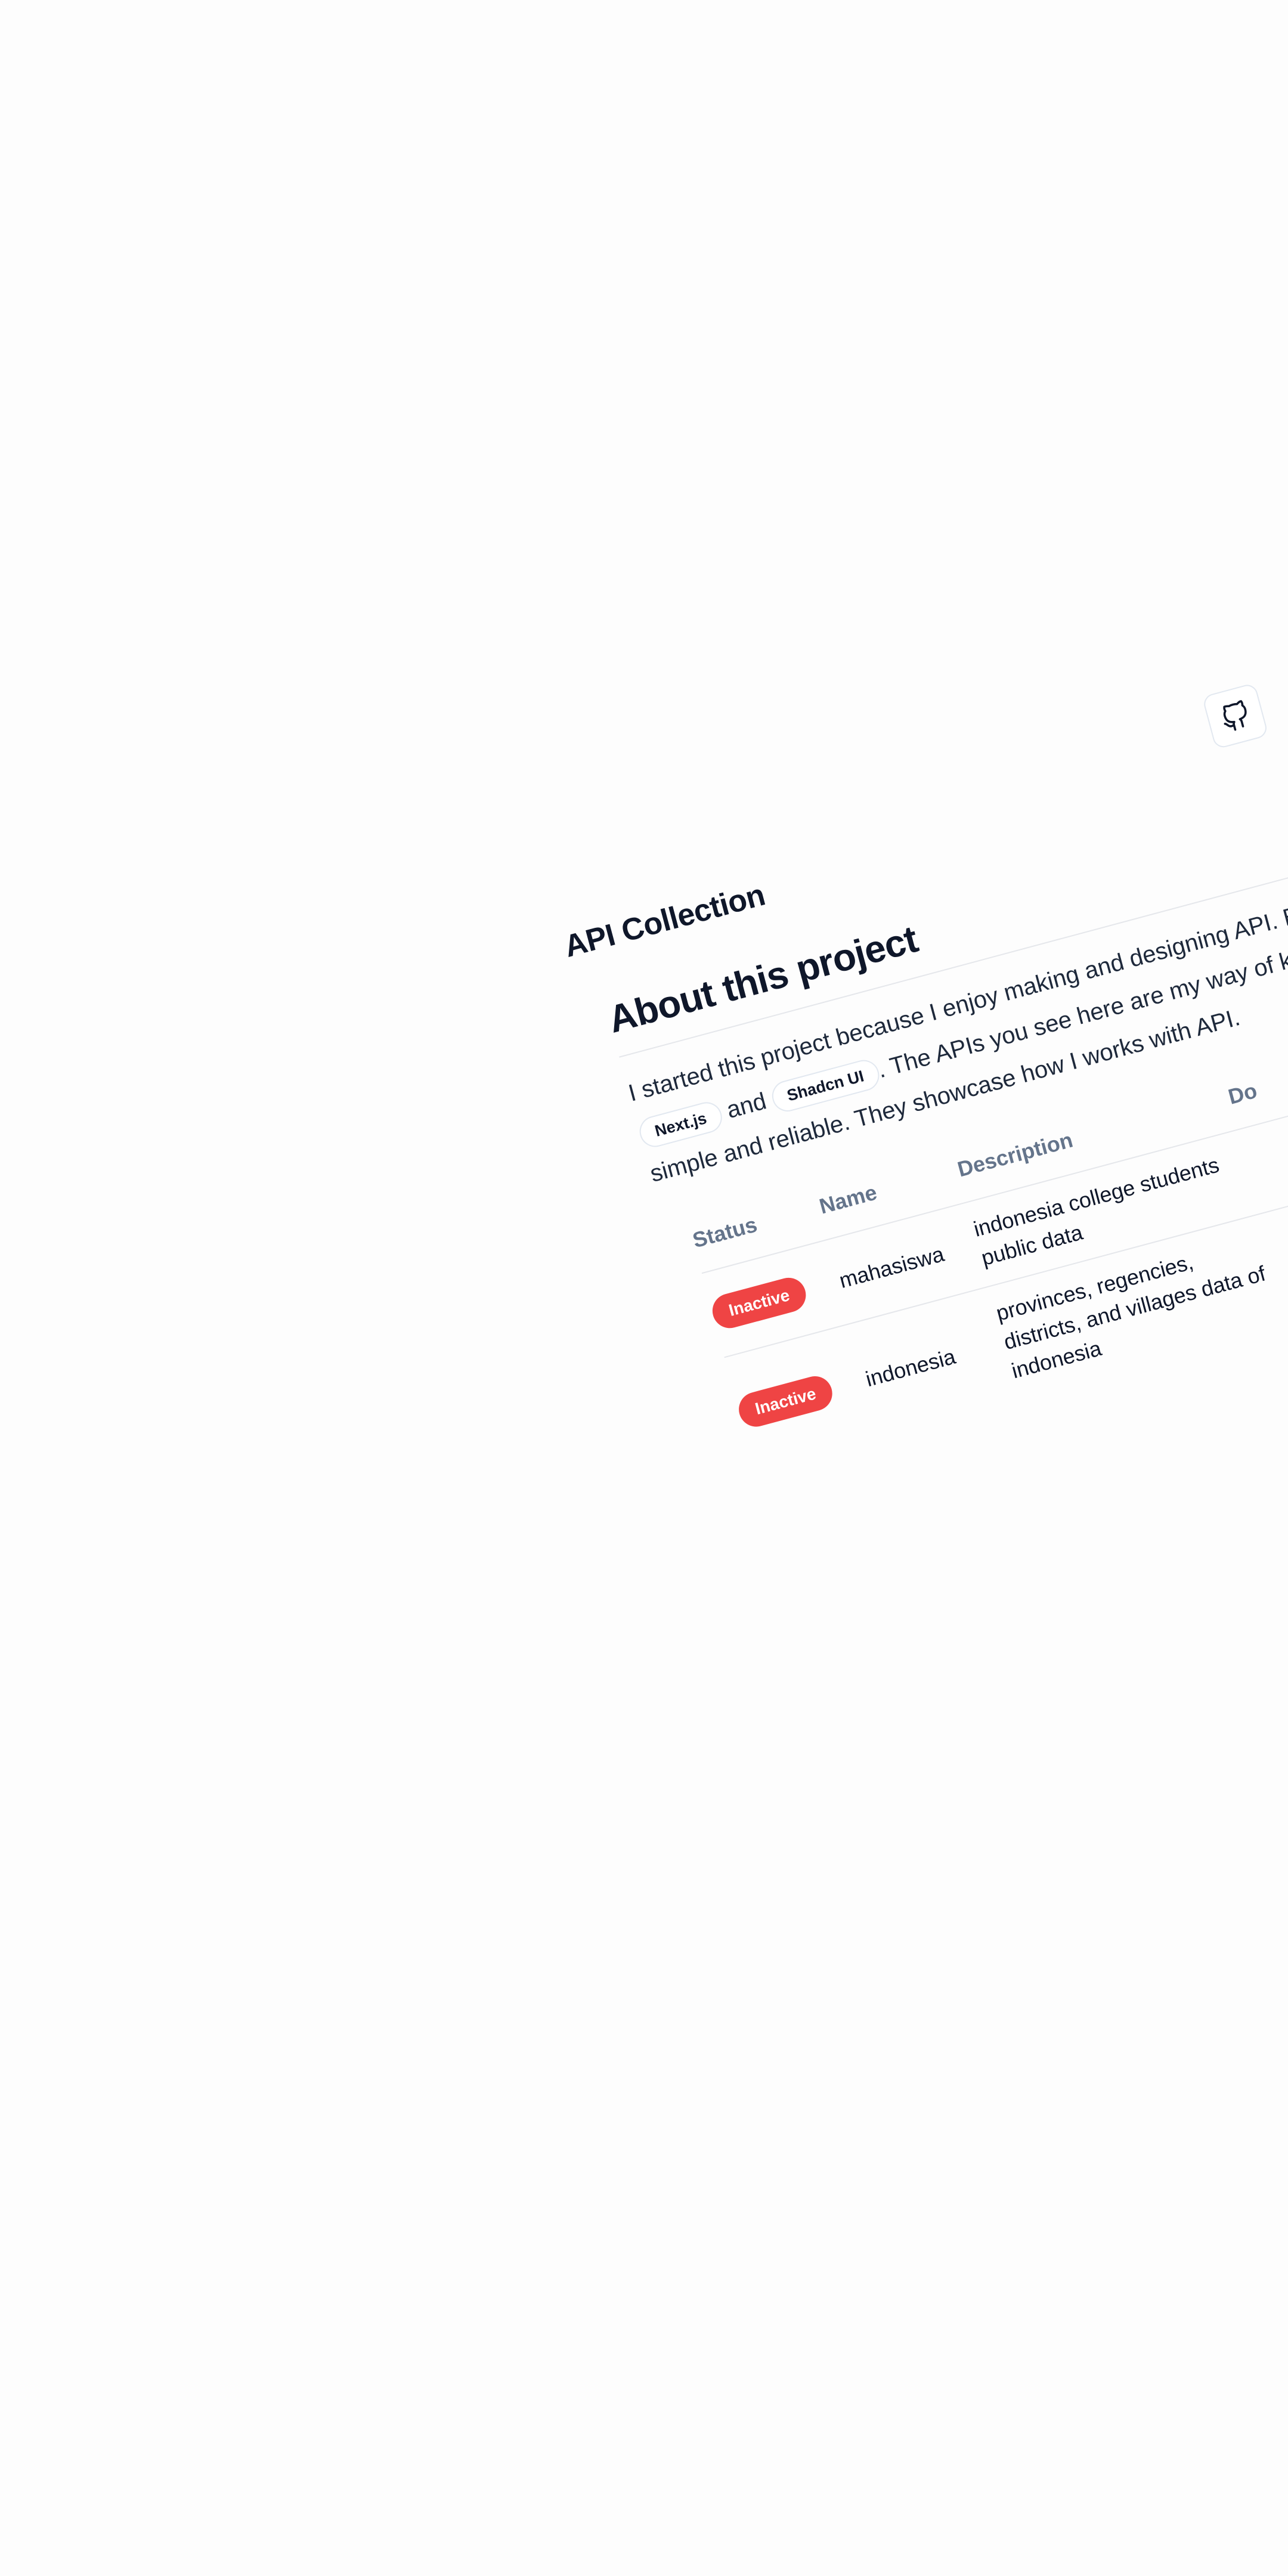 Image resolution: width=1288 pixels, height=2576 pixels. What do you see at coordinates (1242, 1093) in the screenshot?
I see `column-header-docs: Do` at bounding box center [1242, 1093].